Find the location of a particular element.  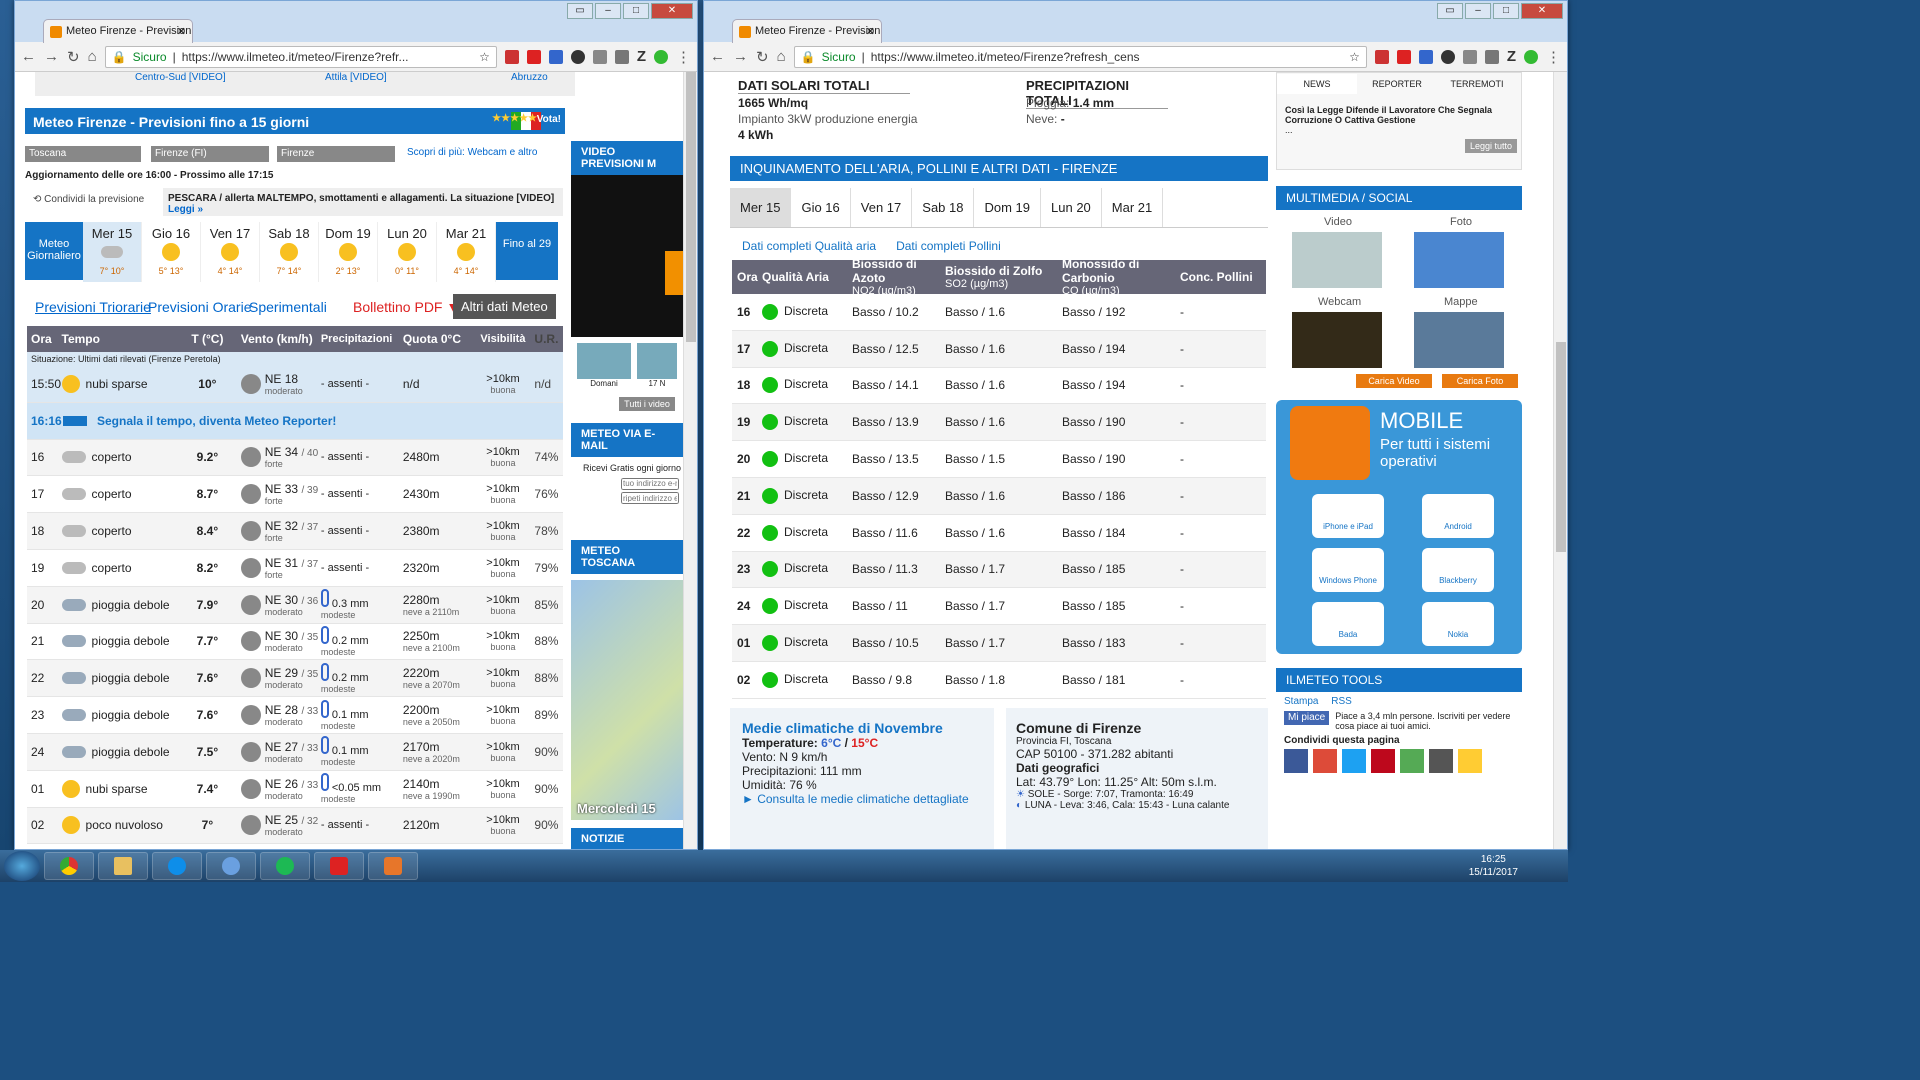

region-select: Toscana is located at coordinates (83, 154).